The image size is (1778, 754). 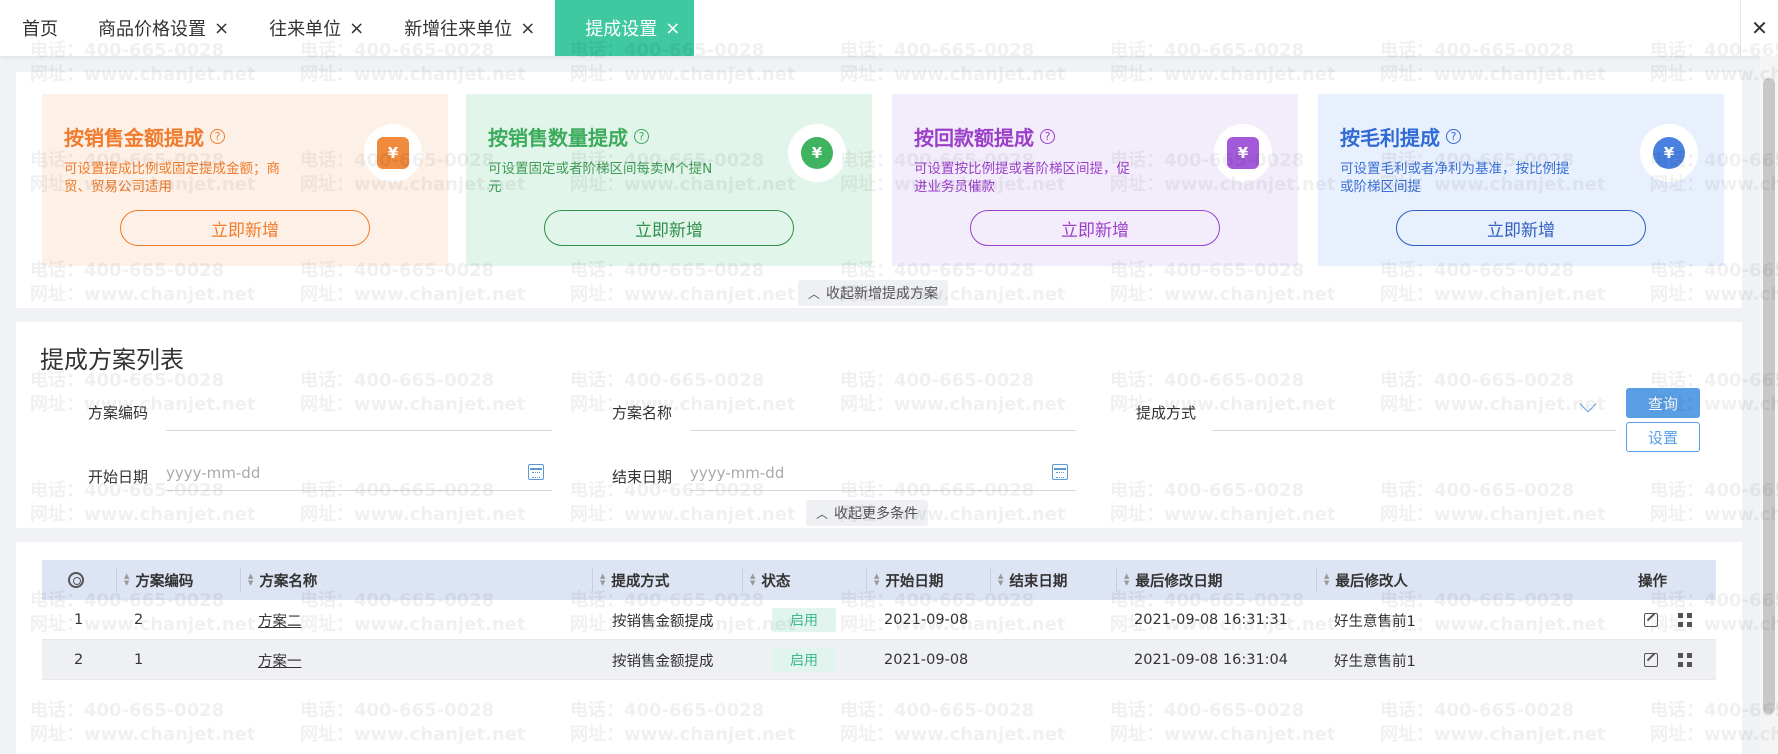 What do you see at coordinates (568, 136) in the screenshot?
I see `card-title: 按销售数量提成 ?` at bounding box center [568, 136].